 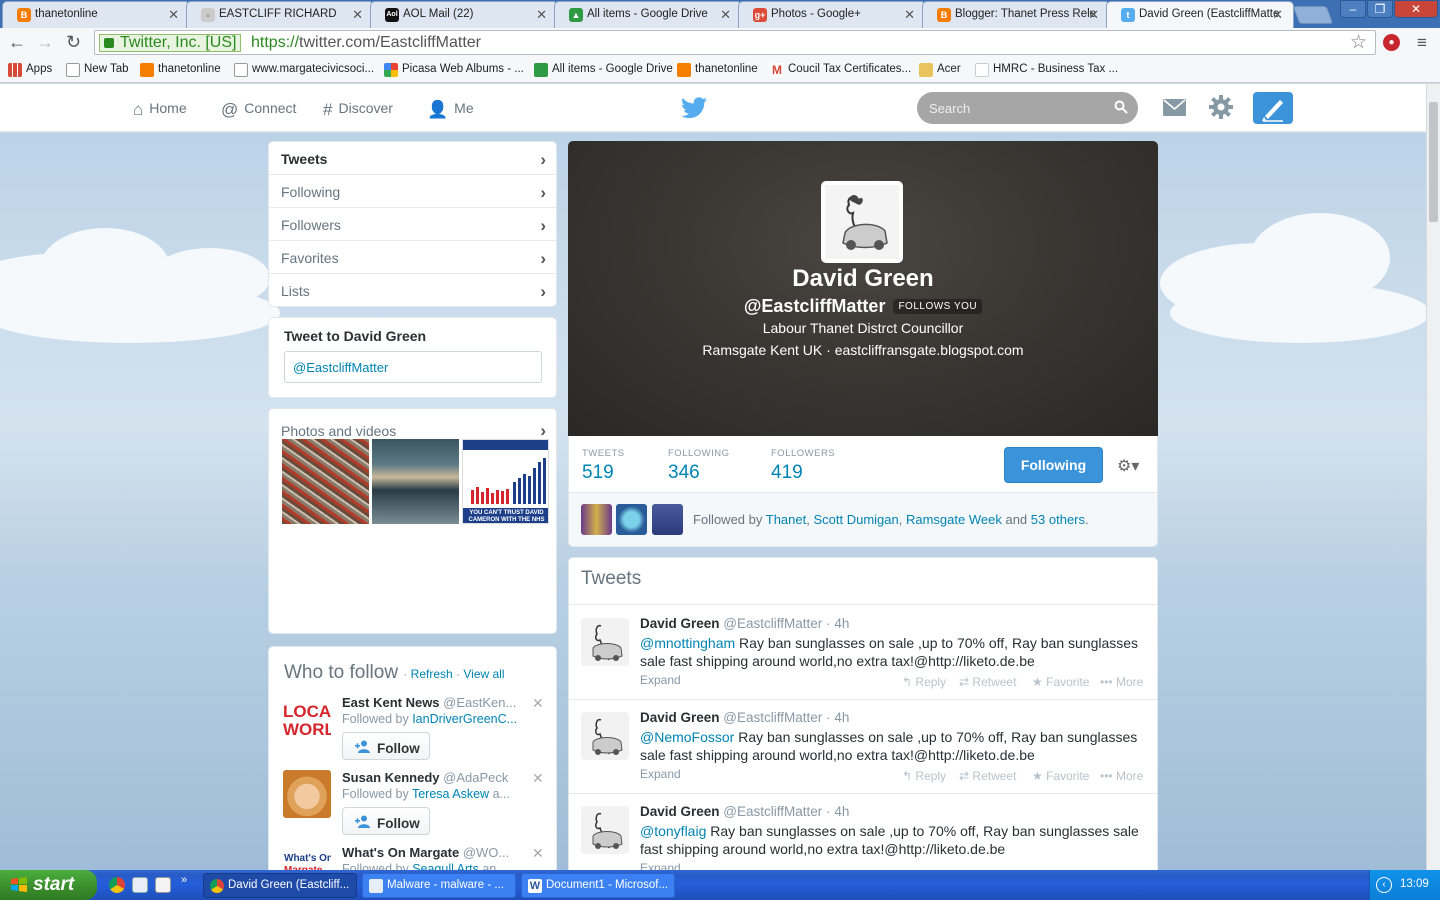 I want to click on suggestion-name: Susan Kennedy @AdaPeck, so click(x=425, y=777).